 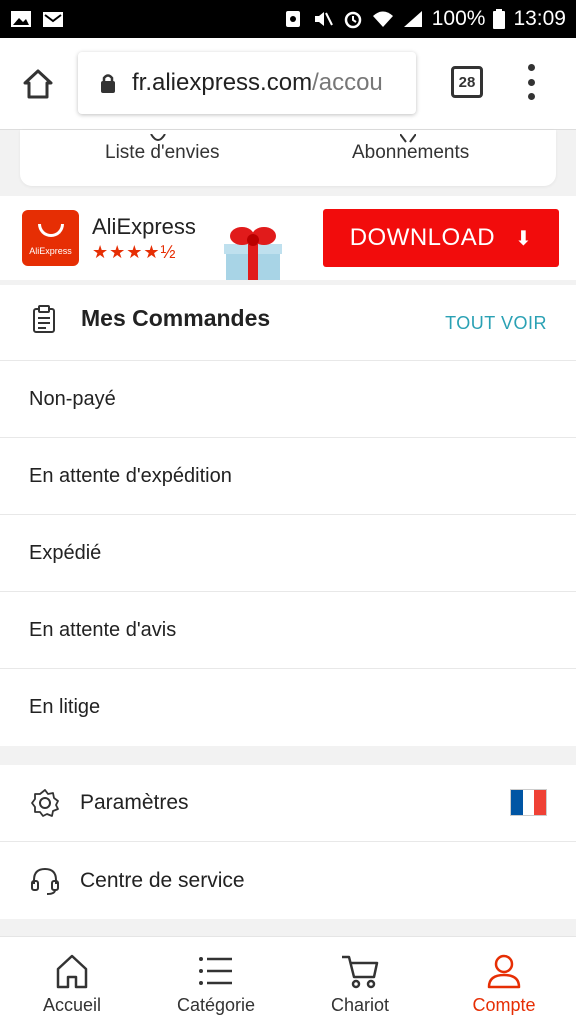 What do you see at coordinates (288, 880) in the screenshot?
I see `service-center-row: Centre de service` at bounding box center [288, 880].